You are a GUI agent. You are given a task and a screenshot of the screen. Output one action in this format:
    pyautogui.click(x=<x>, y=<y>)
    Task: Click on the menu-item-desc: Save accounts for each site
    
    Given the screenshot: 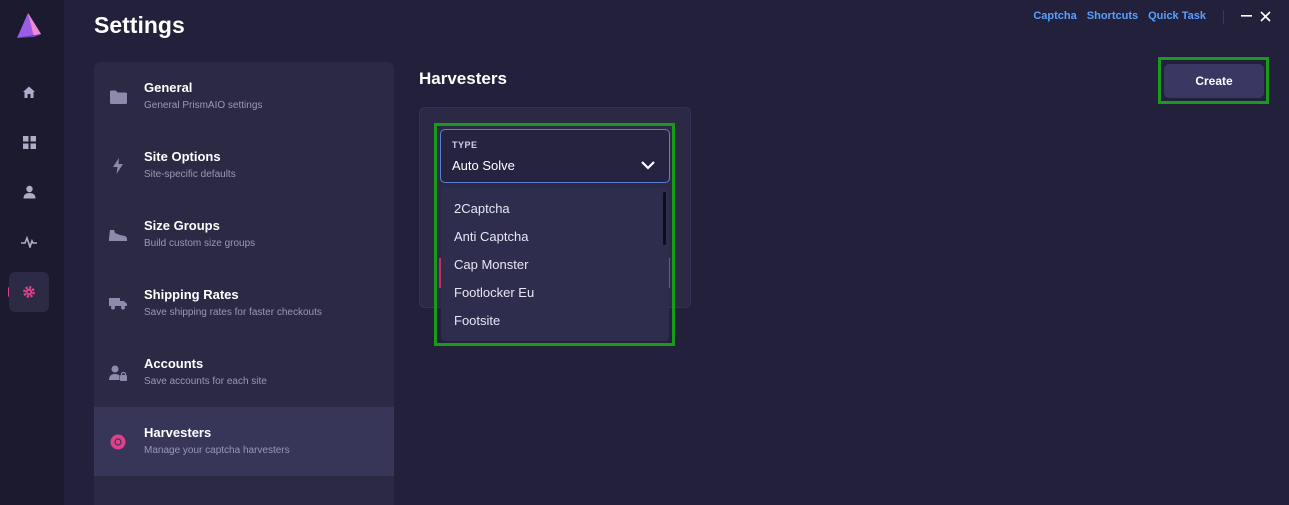 What is the action you would take?
    pyautogui.click(x=205, y=381)
    